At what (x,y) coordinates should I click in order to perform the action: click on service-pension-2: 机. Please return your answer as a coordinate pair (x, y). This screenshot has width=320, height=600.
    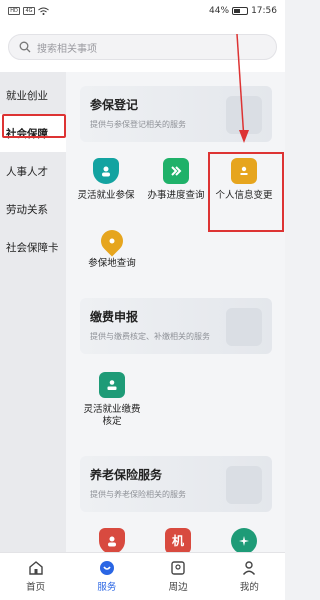
    Looking at the image, I should click on (178, 540).